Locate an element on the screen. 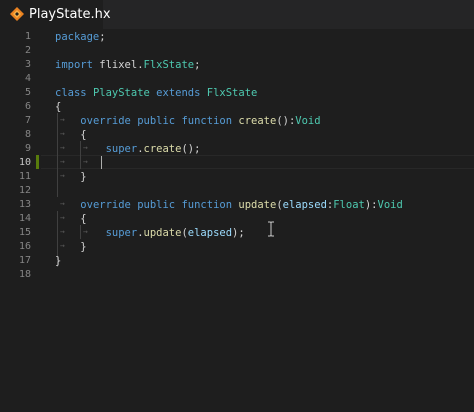  code-line: 6{ is located at coordinates (237, 107).